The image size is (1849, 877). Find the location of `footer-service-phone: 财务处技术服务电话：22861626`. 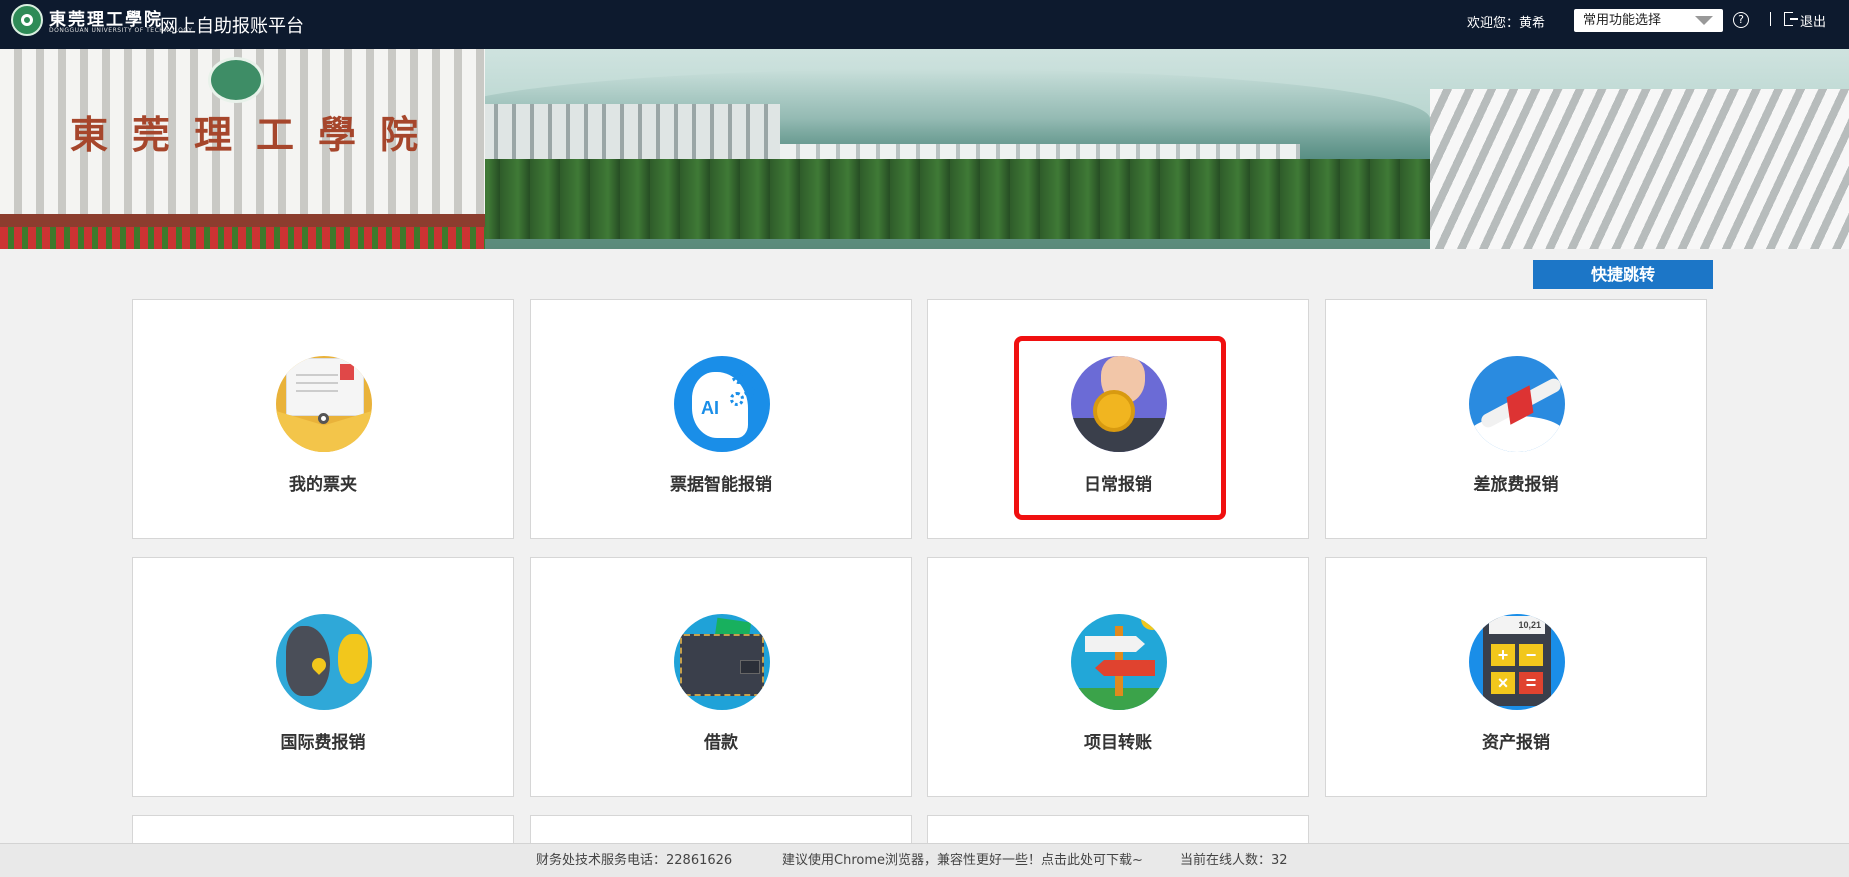

footer-service-phone: 财务处技术服务电话：22861626 is located at coordinates (634, 860).